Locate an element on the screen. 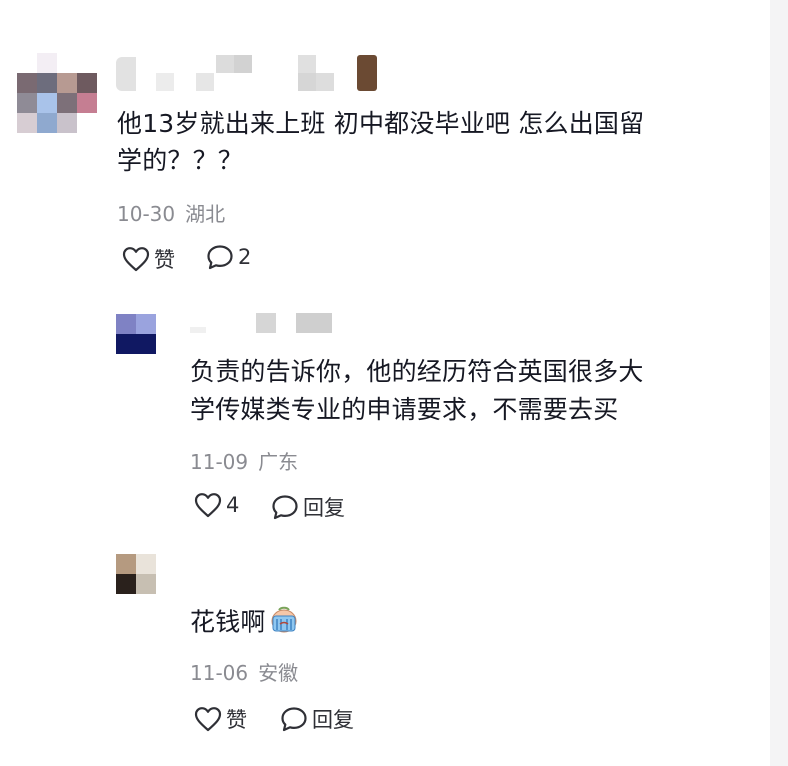 The height and width of the screenshot is (766, 788). like-button: 4 is located at coordinates (216, 505).